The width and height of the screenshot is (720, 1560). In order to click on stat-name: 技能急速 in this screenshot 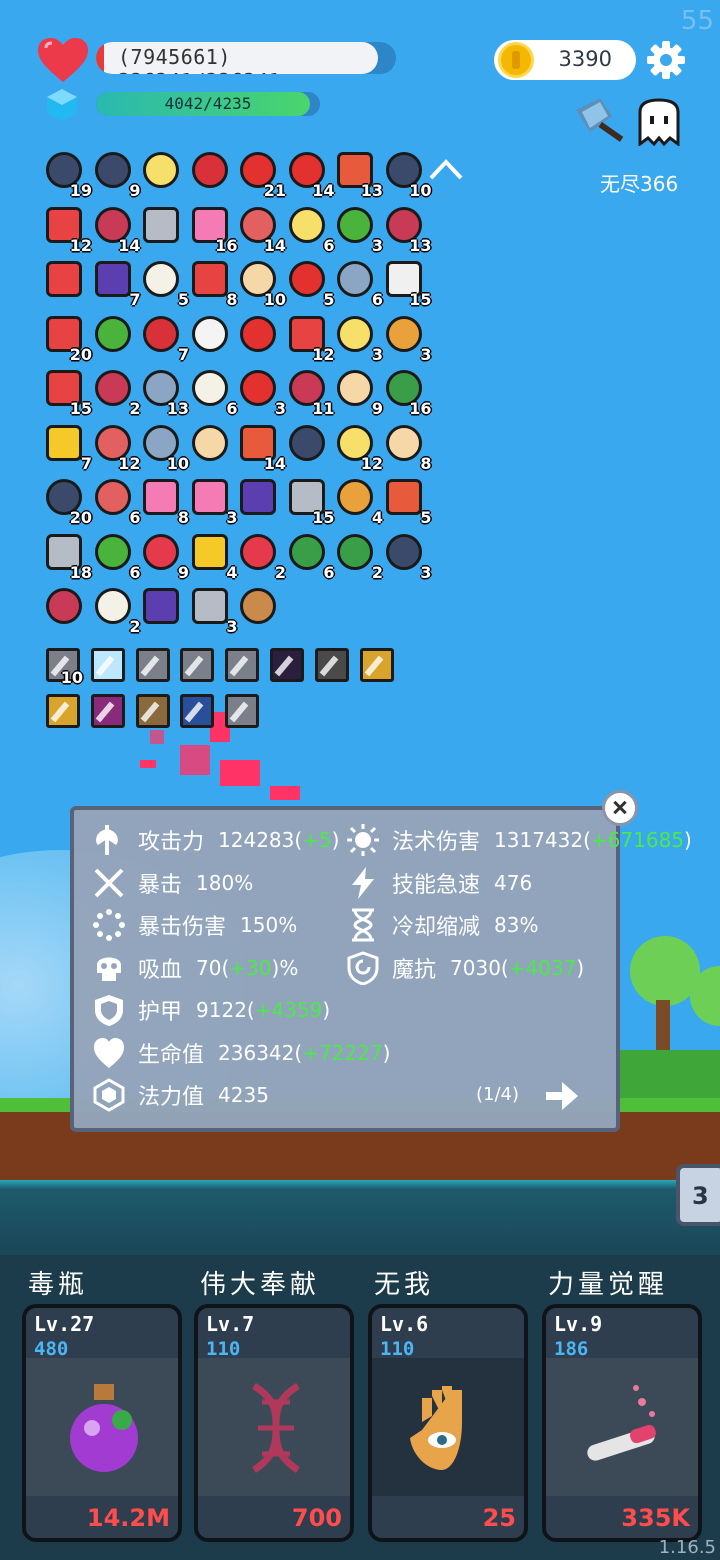, I will do `click(436, 885)`.